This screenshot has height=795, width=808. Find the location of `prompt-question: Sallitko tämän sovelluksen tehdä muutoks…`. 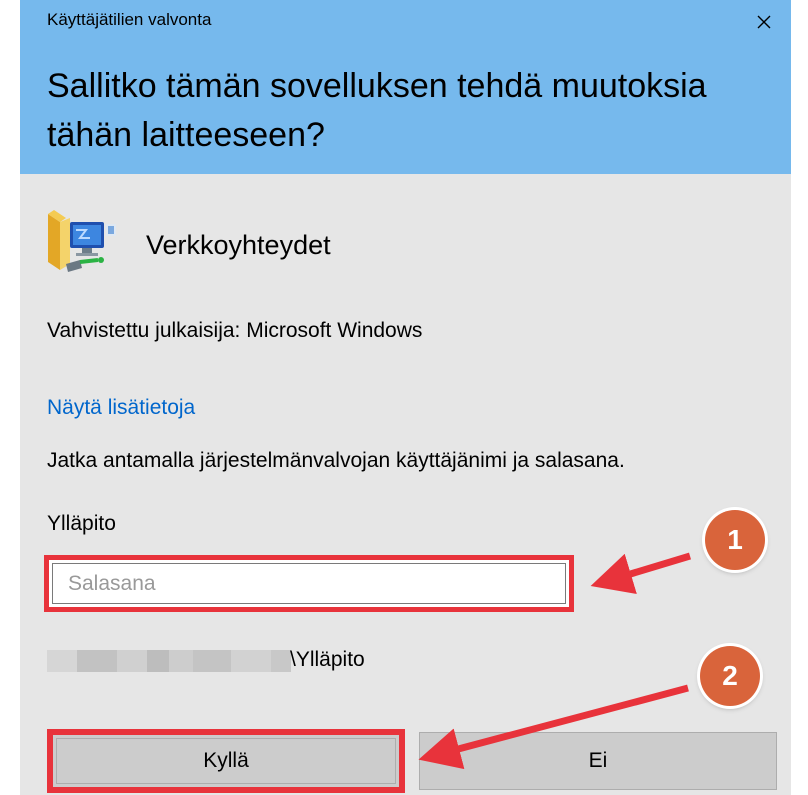

prompt-question: Sallitko tämän sovelluksen tehdä muutoks… is located at coordinates (377, 110).